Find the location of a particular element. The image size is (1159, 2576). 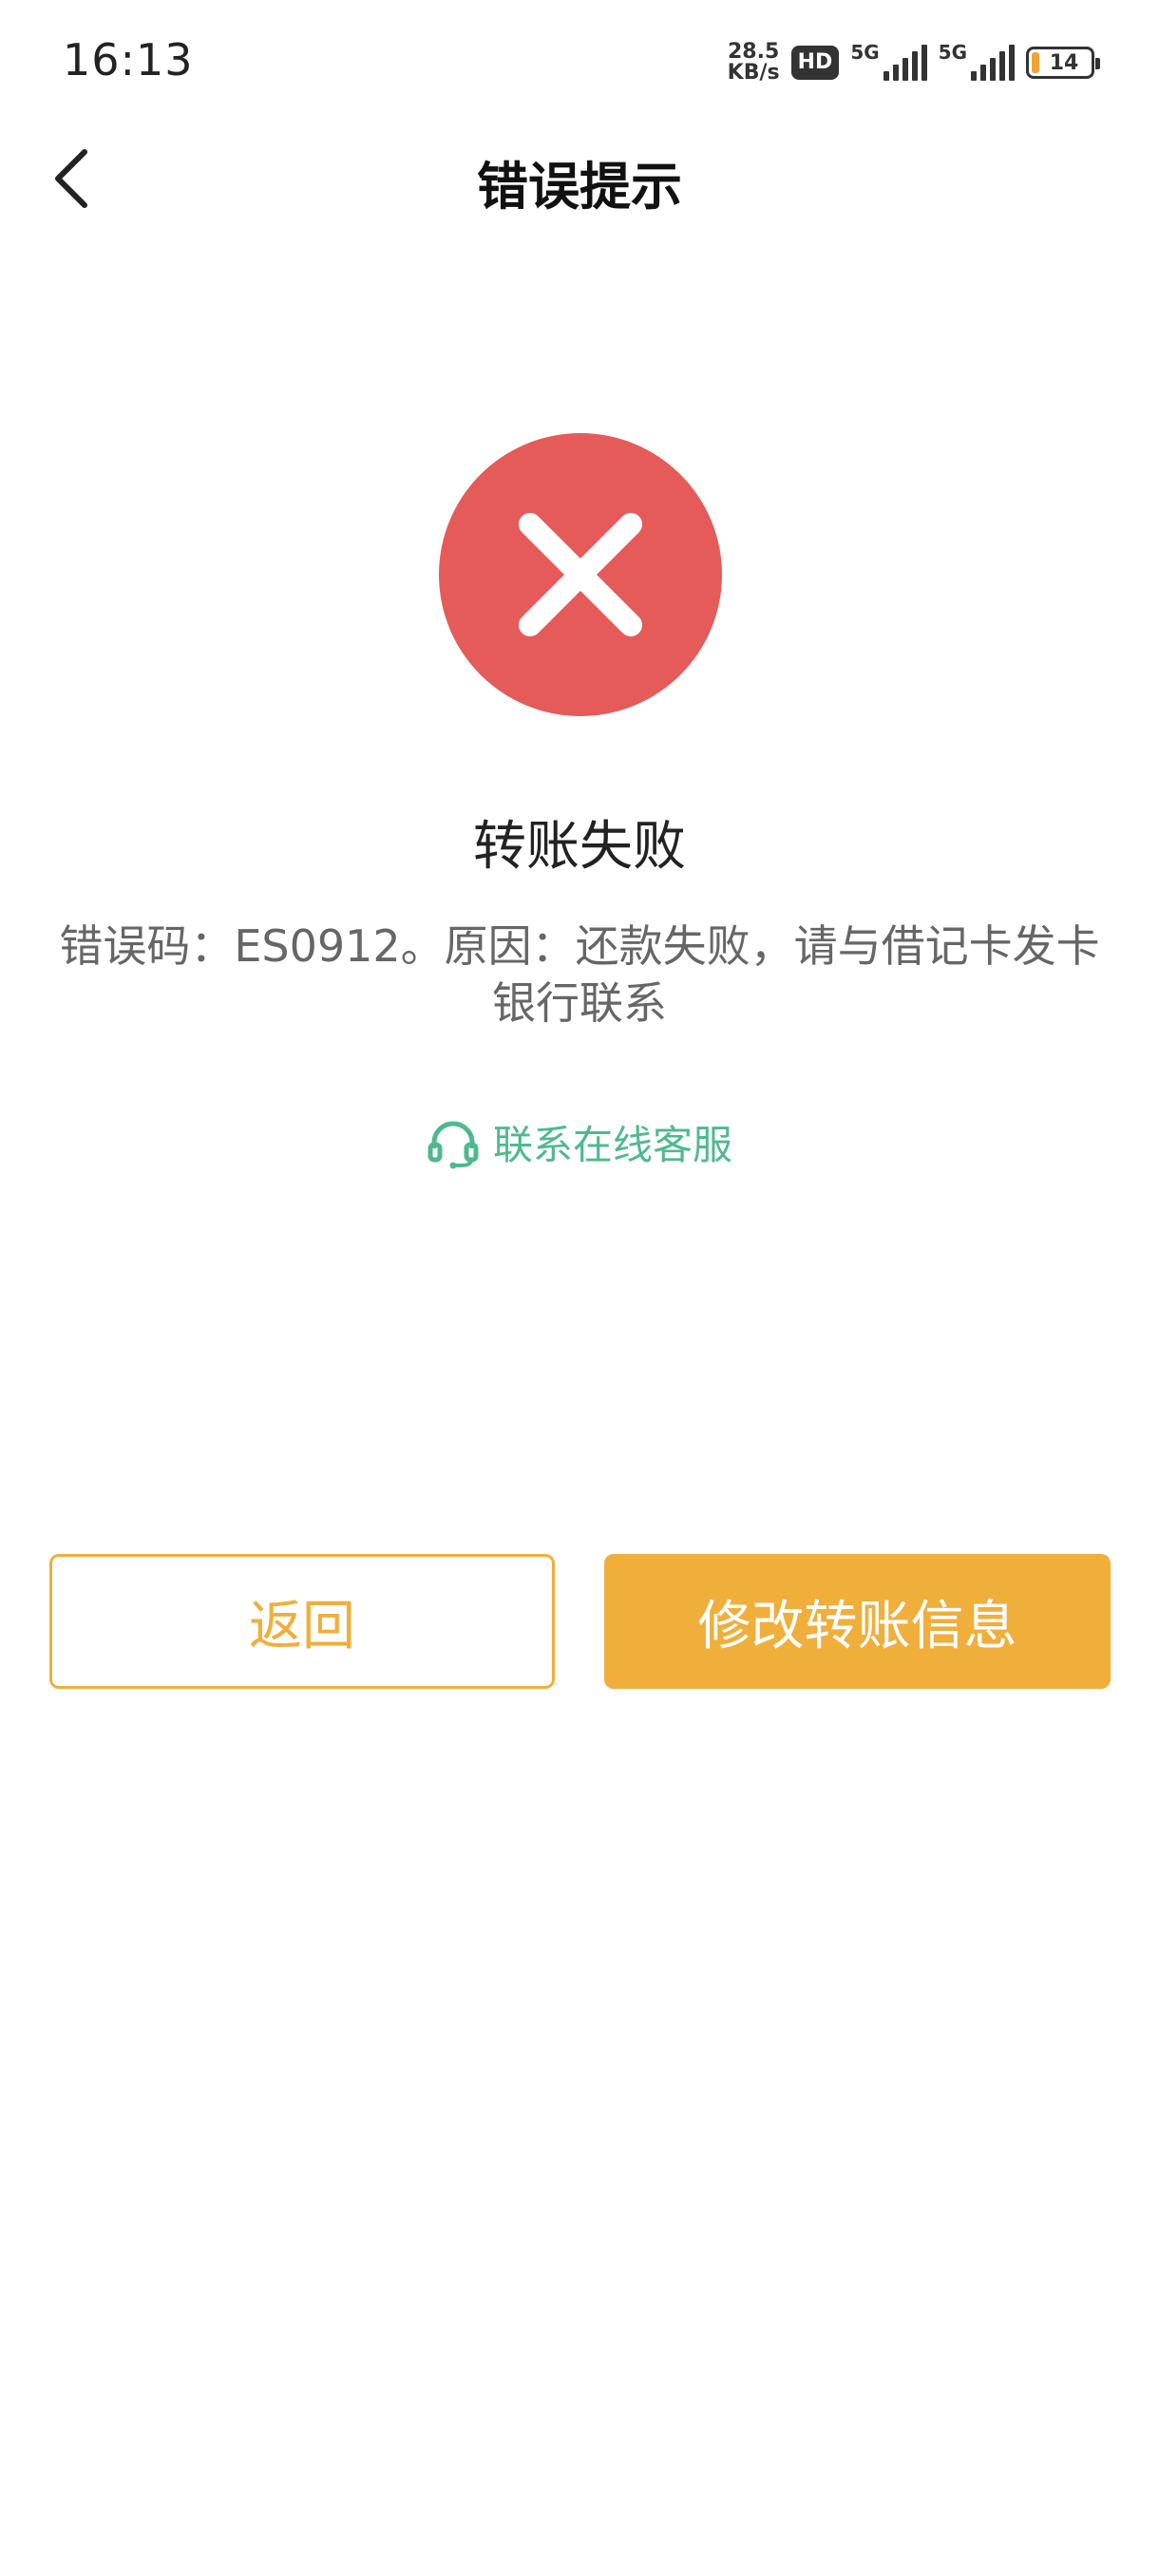

status-time: 16:13 is located at coordinates (128, 59).